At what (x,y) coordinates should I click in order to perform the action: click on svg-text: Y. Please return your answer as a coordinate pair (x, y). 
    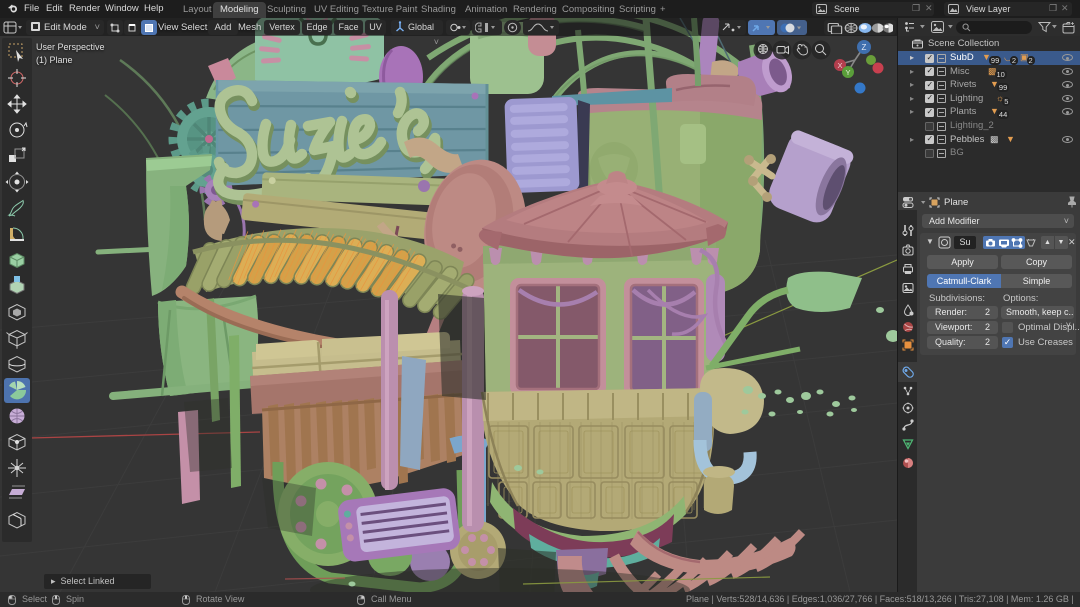
    Looking at the image, I should click on (847, 72).